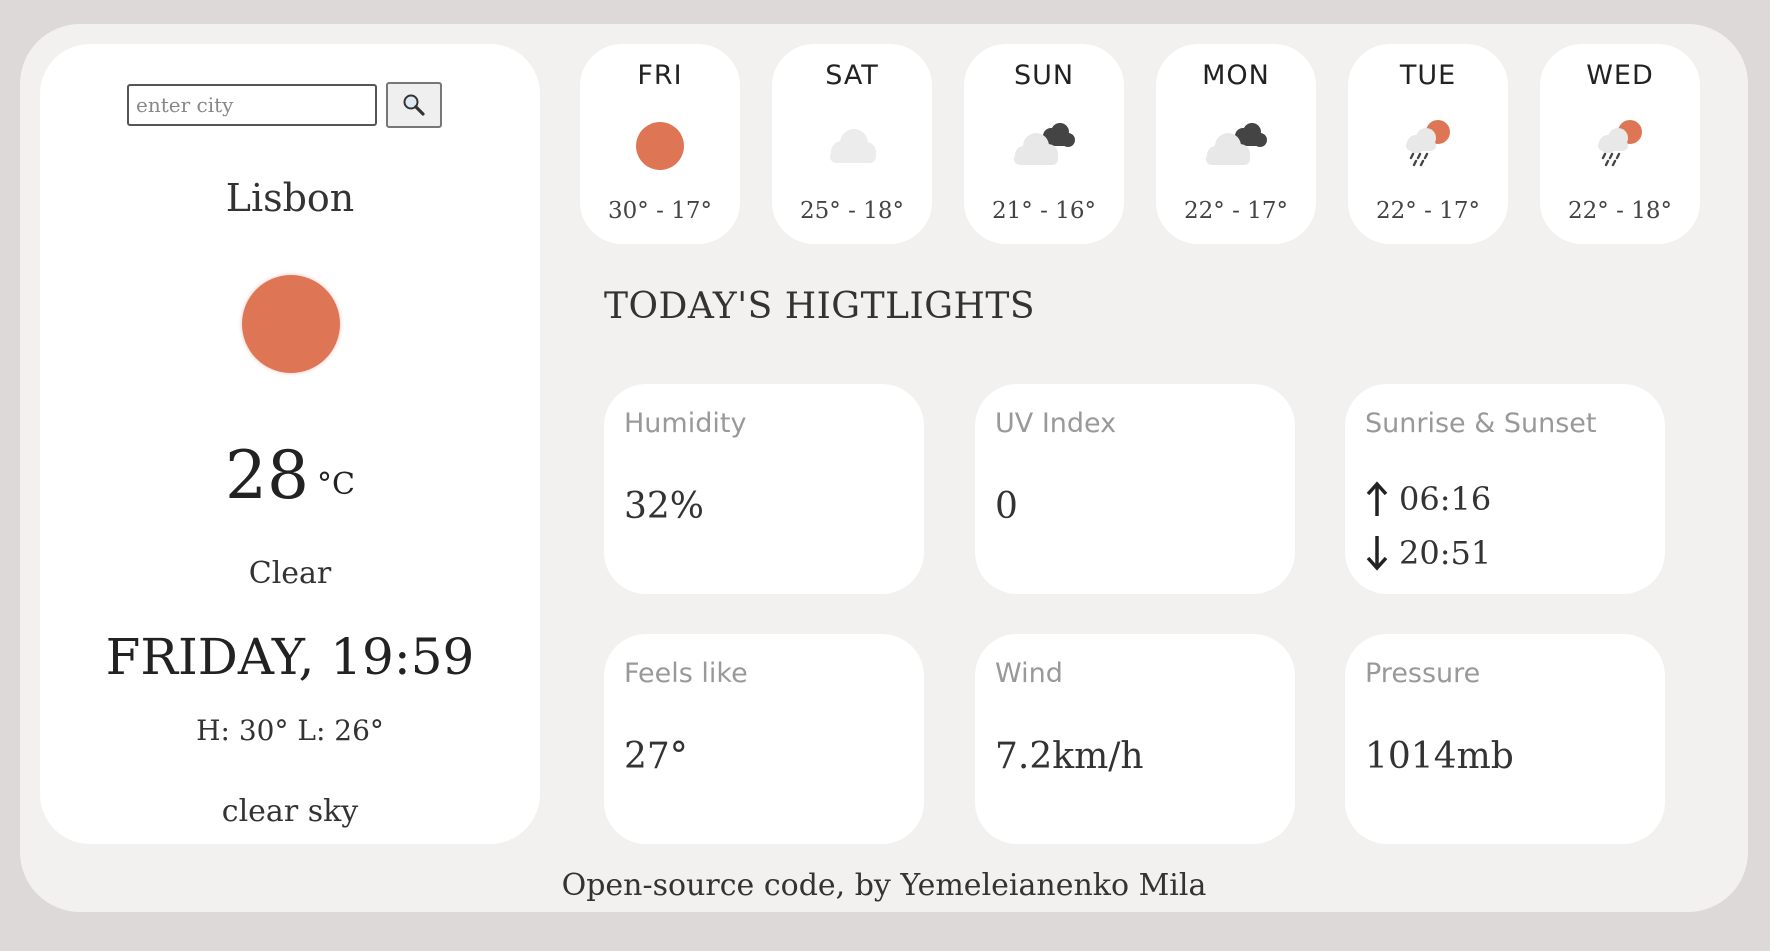  Describe the element at coordinates (820, 306) in the screenshot. I see `highlights-title: TODAY'S HIGTLIGHTS` at that location.